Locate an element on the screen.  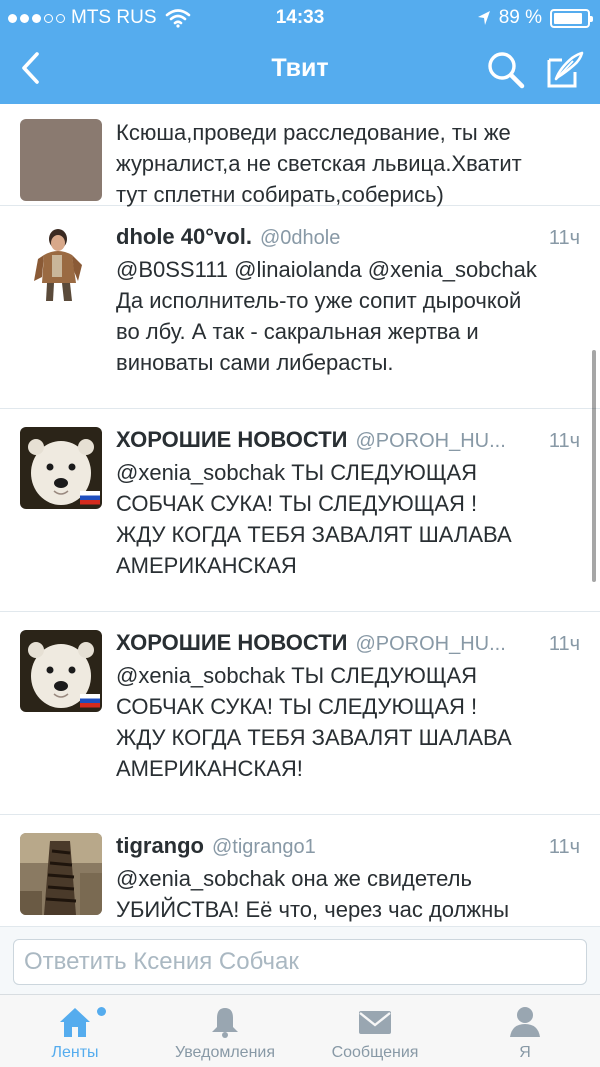
avatar-person-image is located at coordinates (61, 262).